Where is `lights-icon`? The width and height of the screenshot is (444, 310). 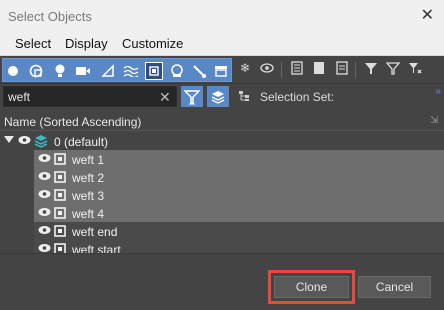 lights-icon is located at coordinates (60, 71).